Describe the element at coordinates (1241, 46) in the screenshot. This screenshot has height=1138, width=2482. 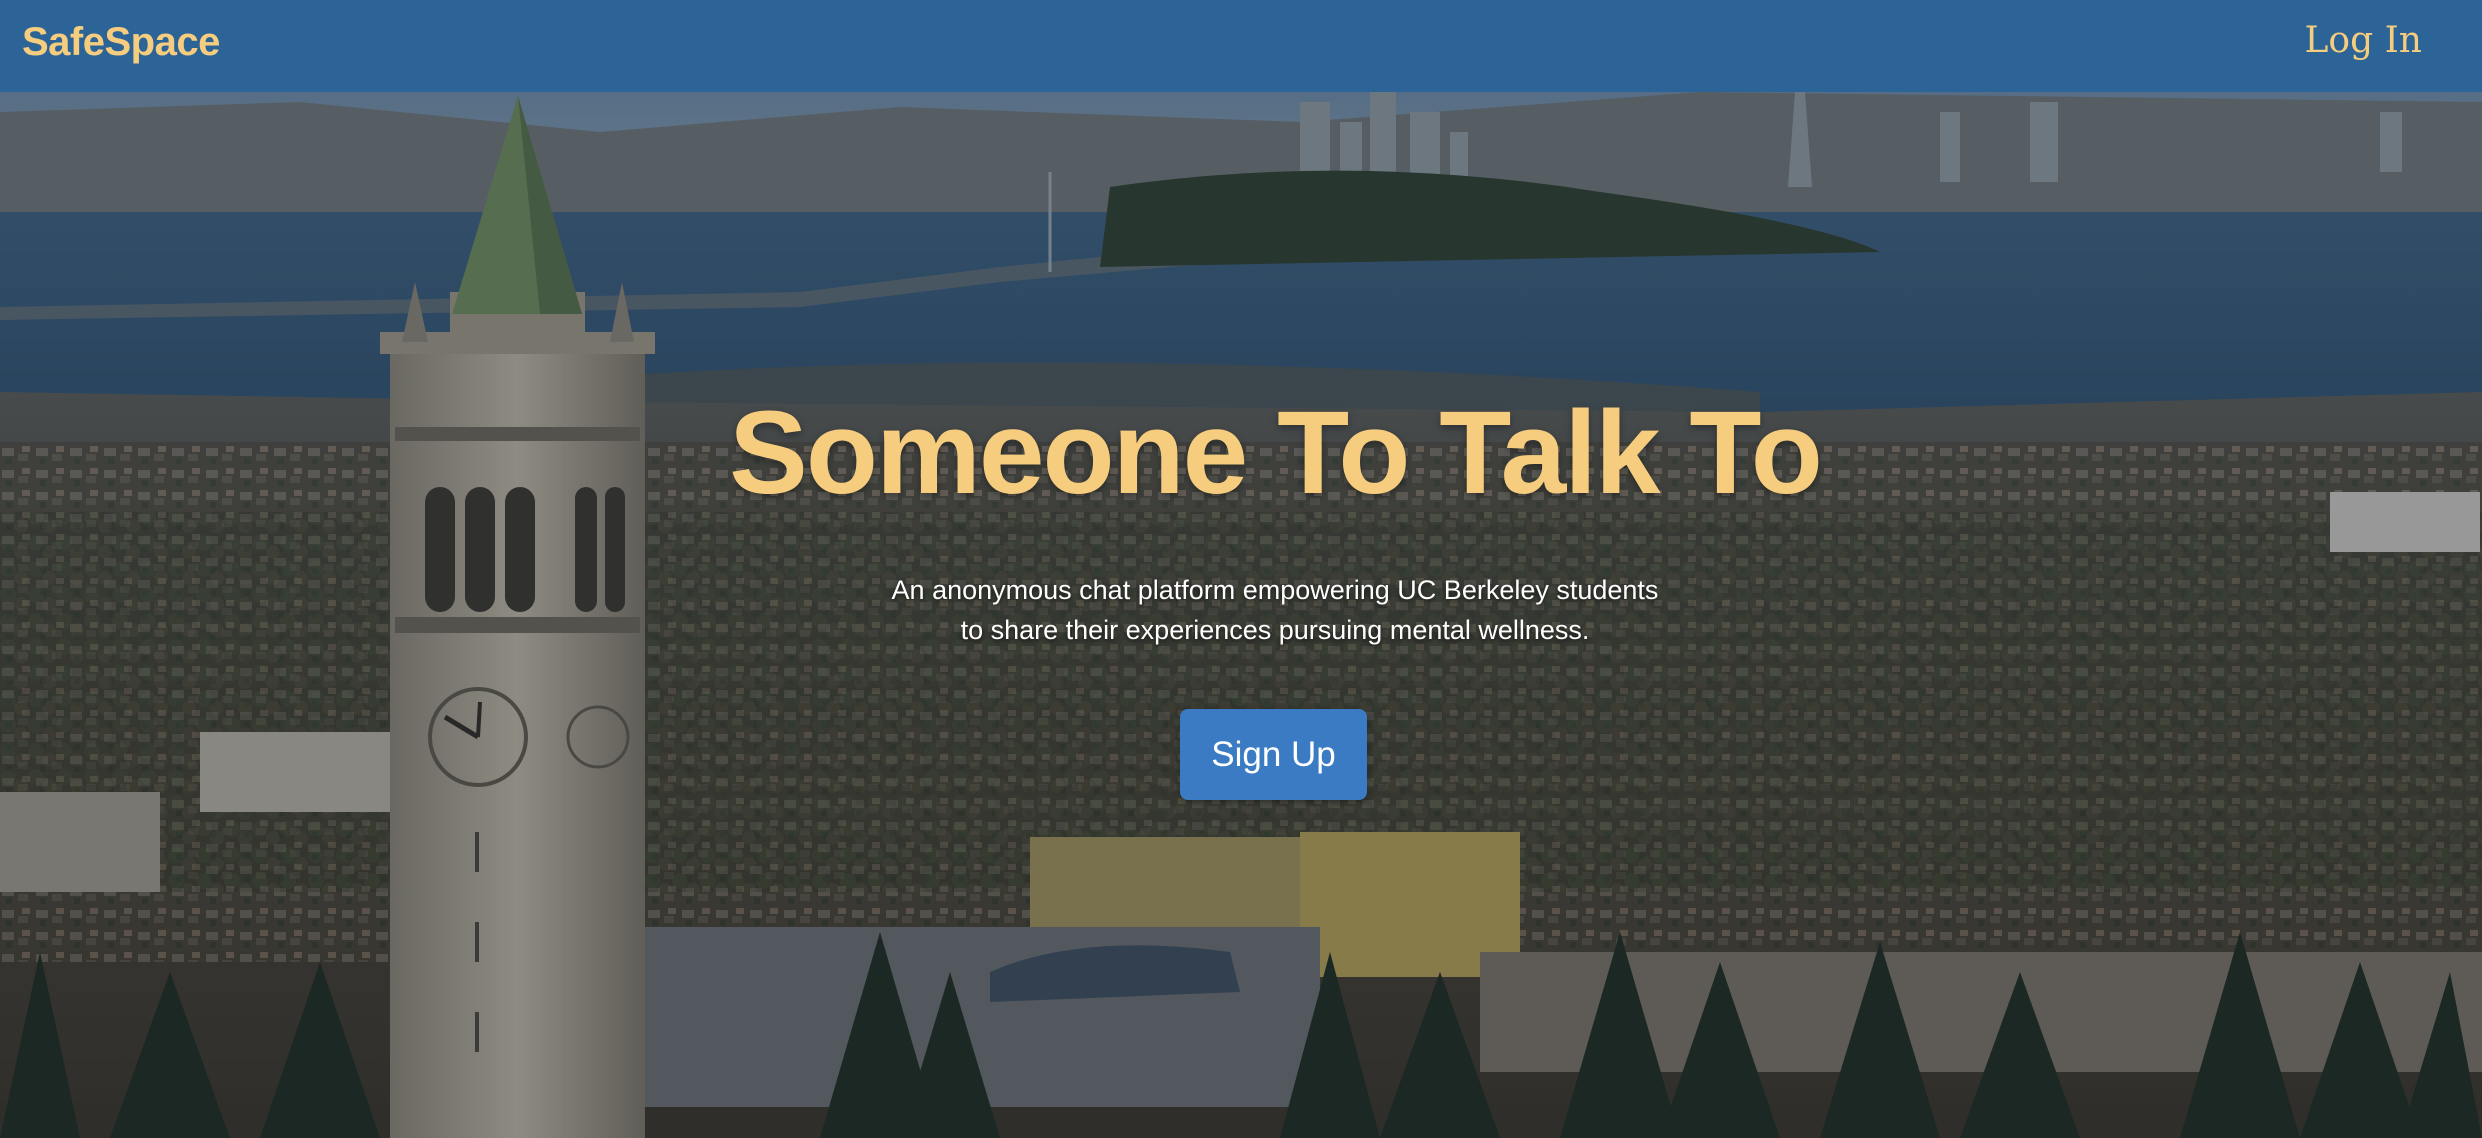
I see `navbar: SafeSpace Log In` at that location.